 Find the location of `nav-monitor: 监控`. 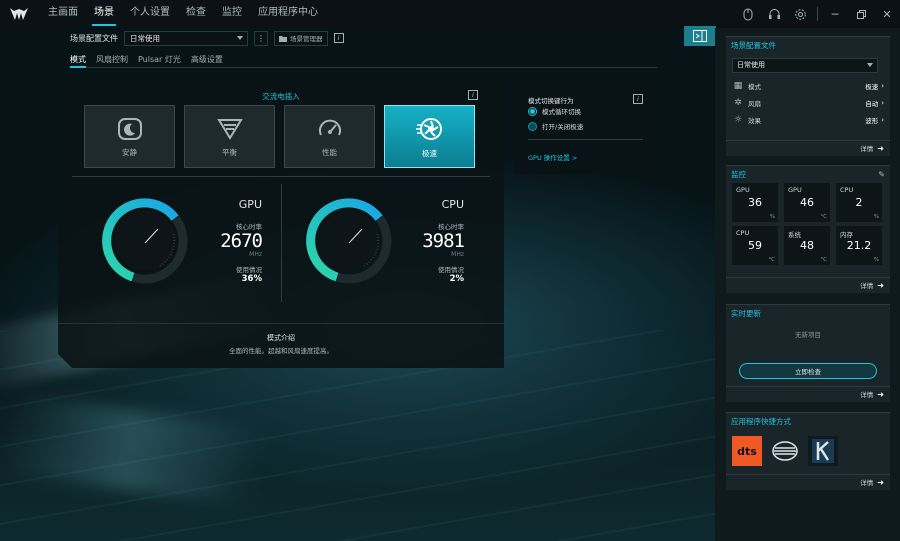

nav-monitor: 监控 is located at coordinates (232, 14).